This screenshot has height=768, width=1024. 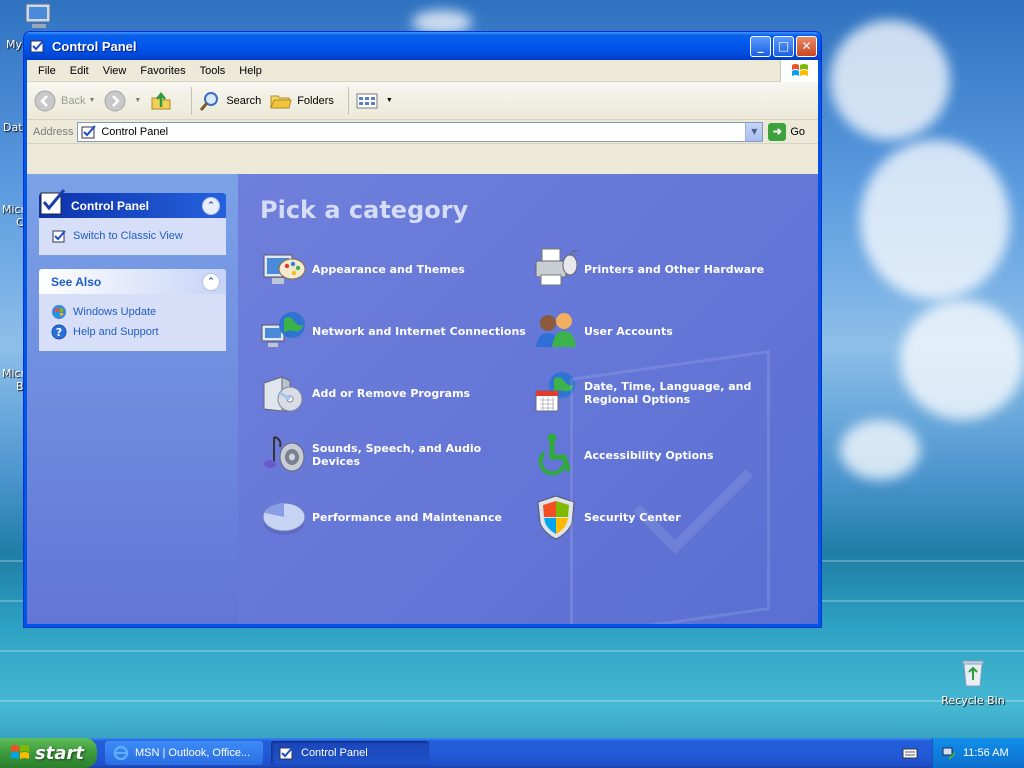 I want to click on maximize-button: □, so click(x=783, y=46).